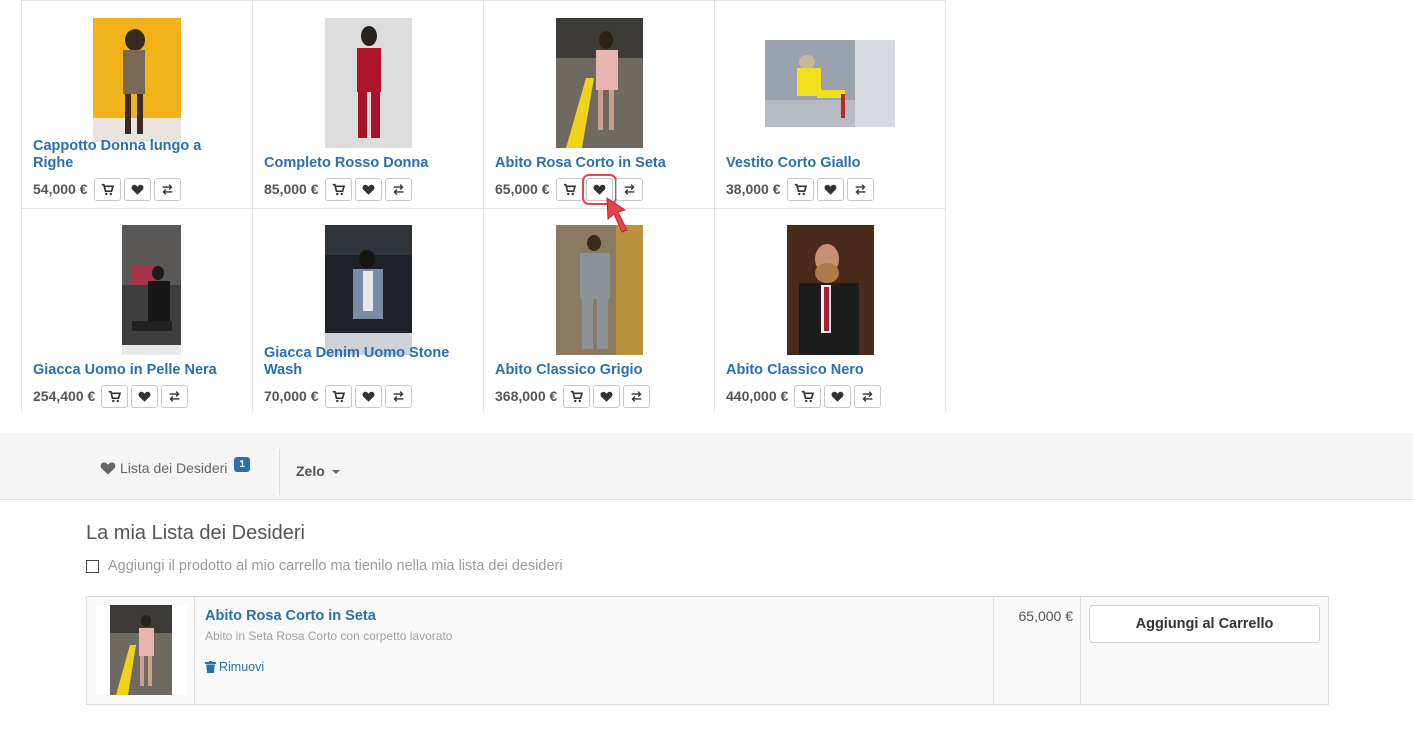 The height and width of the screenshot is (742, 1413). What do you see at coordinates (1204, 624) in the screenshot?
I see `add-to-cart-button: Aggiungi al Carrello` at bounding box center [1204, 624].